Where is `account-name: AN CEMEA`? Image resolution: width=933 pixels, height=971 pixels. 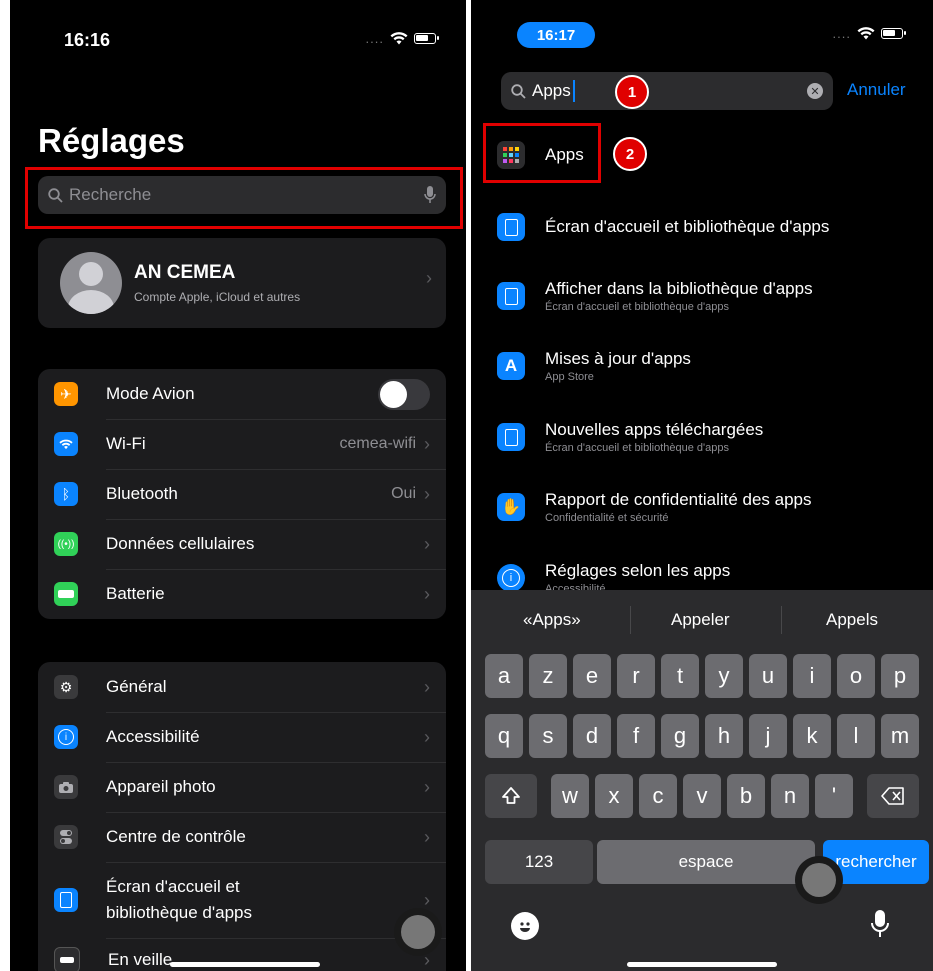
account-name: AN CEMEA is located at coordinates (185, 272).